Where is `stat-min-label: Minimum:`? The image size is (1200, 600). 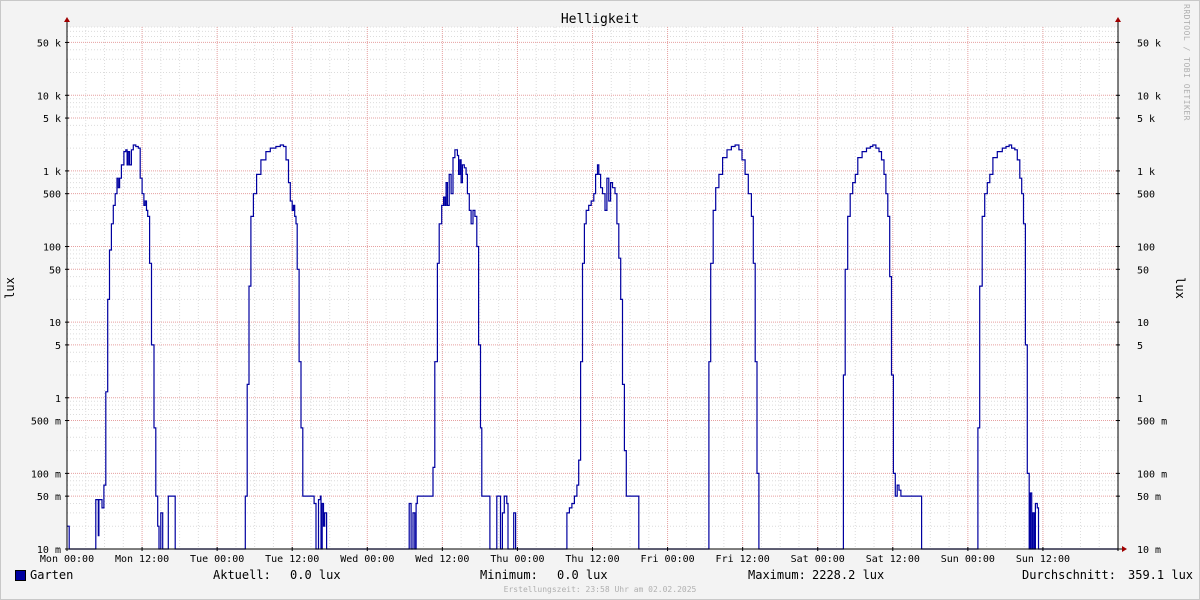
stat-min-label: Minimum: is located at coordinates (509, 575).